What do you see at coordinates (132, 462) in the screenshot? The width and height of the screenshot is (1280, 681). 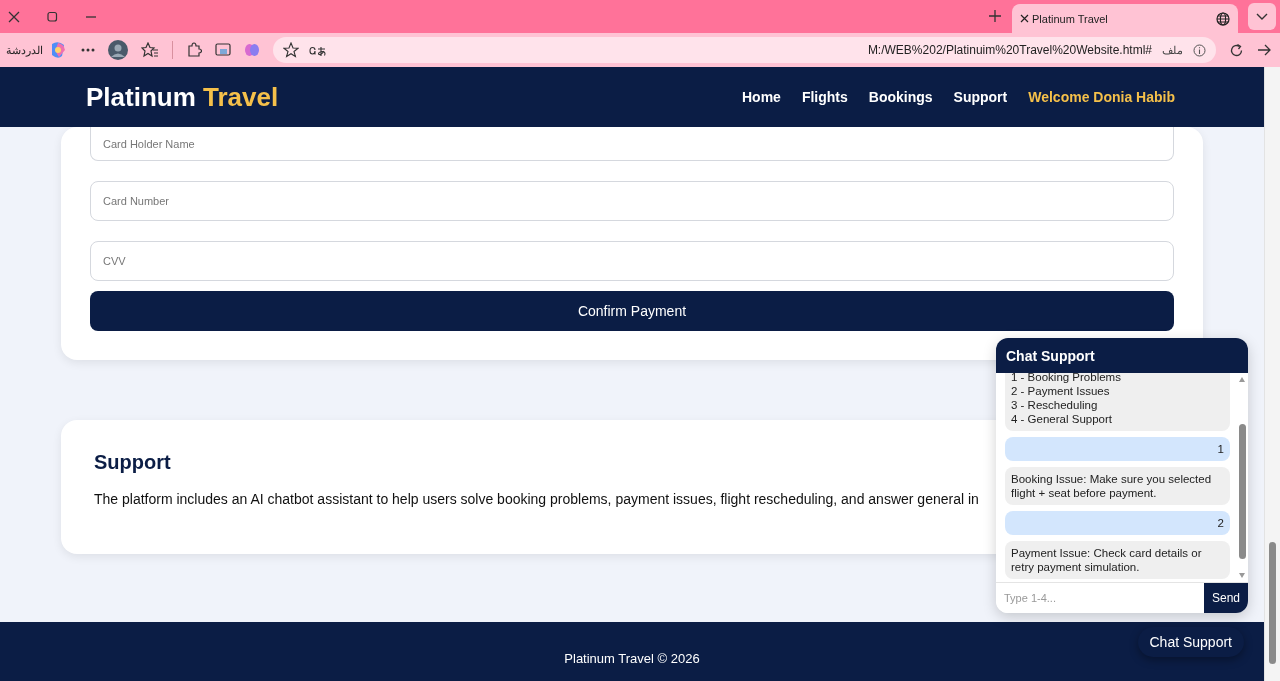 I see `section-title: Support` at bounding box center [132, 462].